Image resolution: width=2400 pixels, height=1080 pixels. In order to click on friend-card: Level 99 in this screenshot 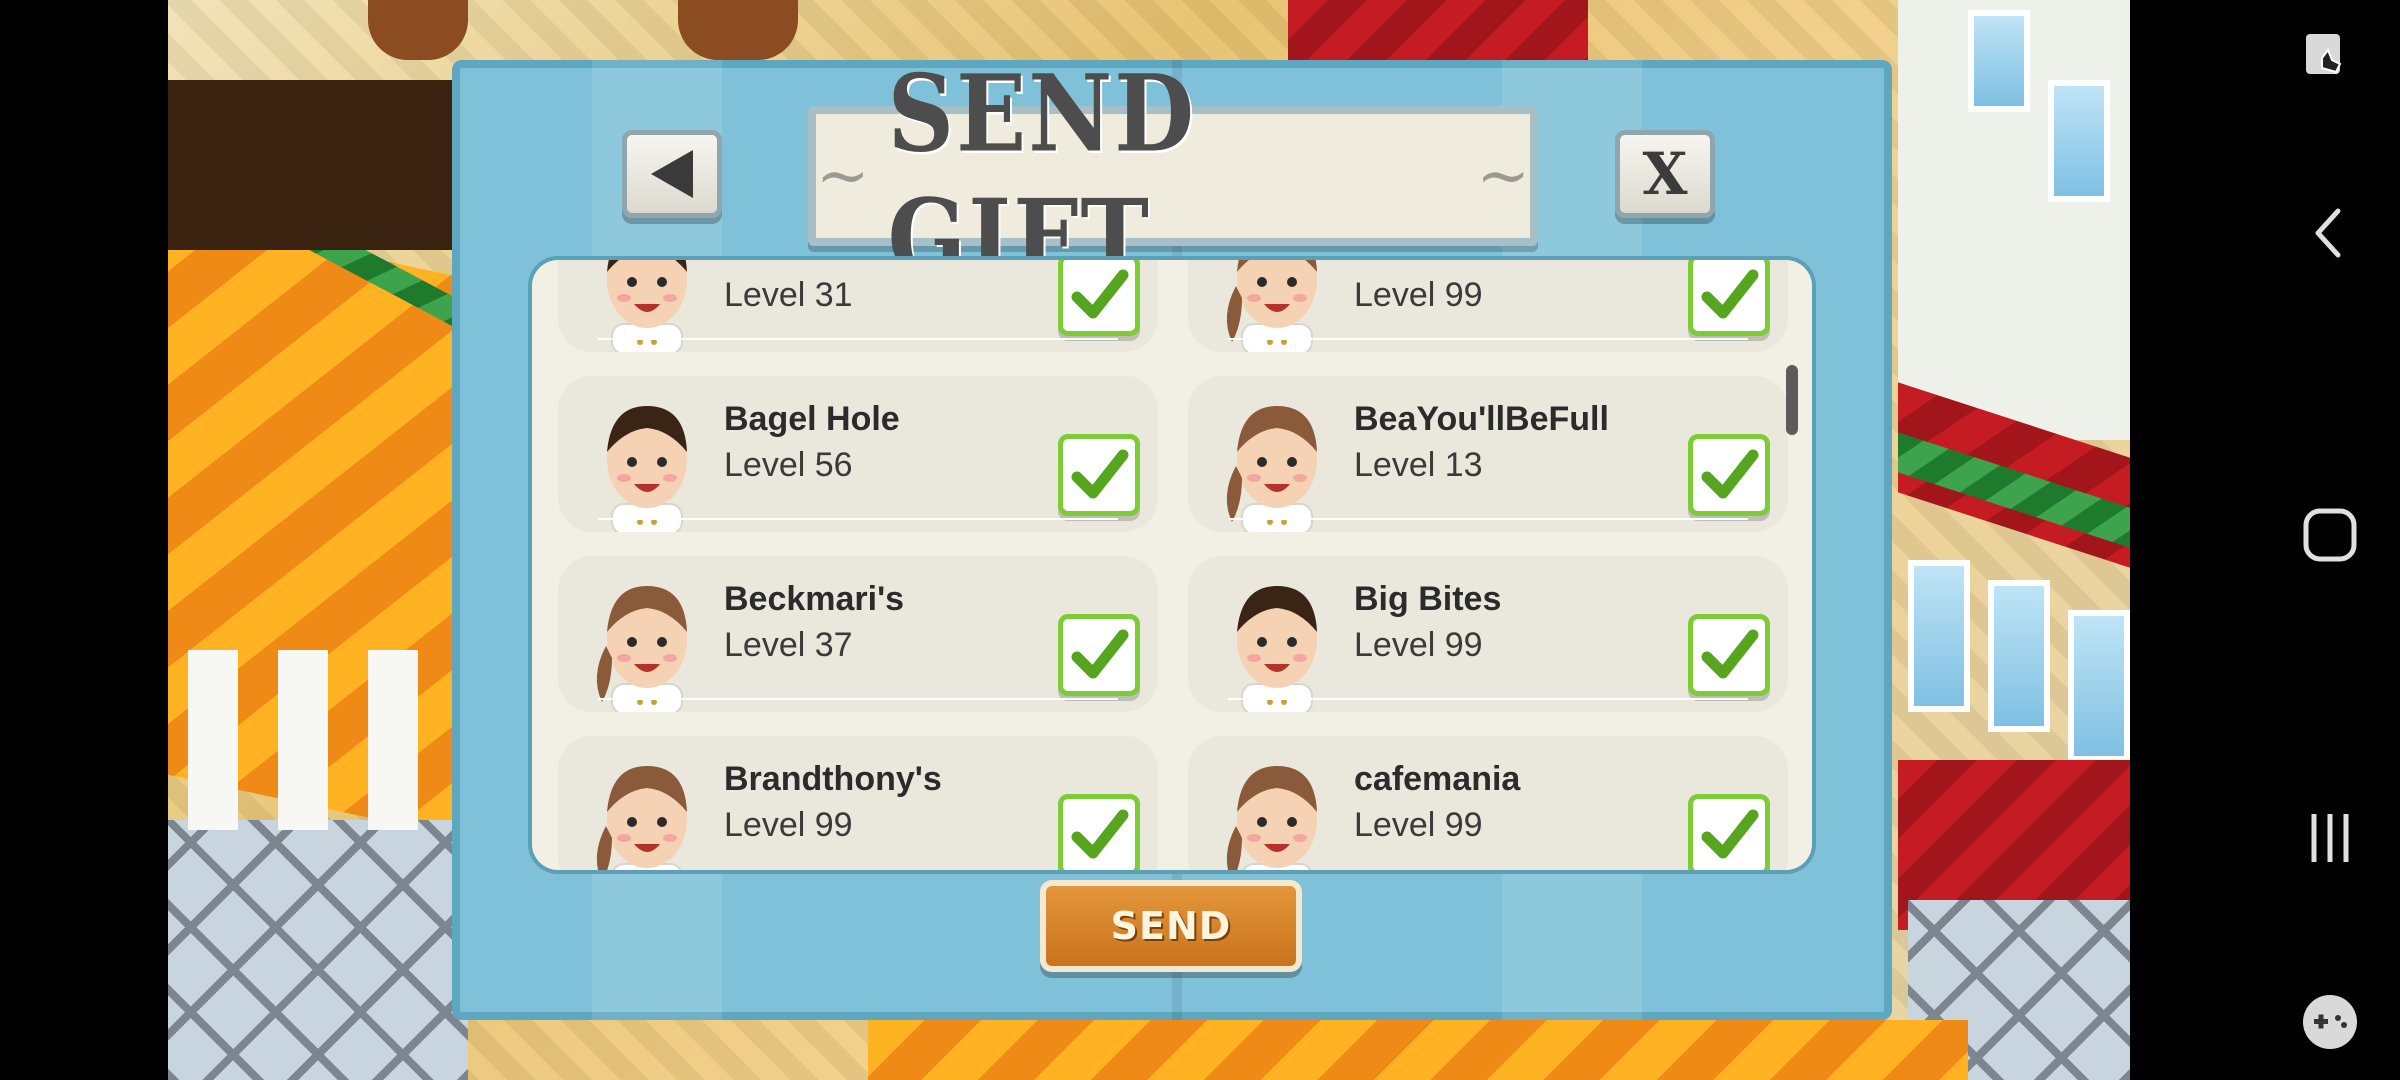, I will do `click(1488, 307)`.